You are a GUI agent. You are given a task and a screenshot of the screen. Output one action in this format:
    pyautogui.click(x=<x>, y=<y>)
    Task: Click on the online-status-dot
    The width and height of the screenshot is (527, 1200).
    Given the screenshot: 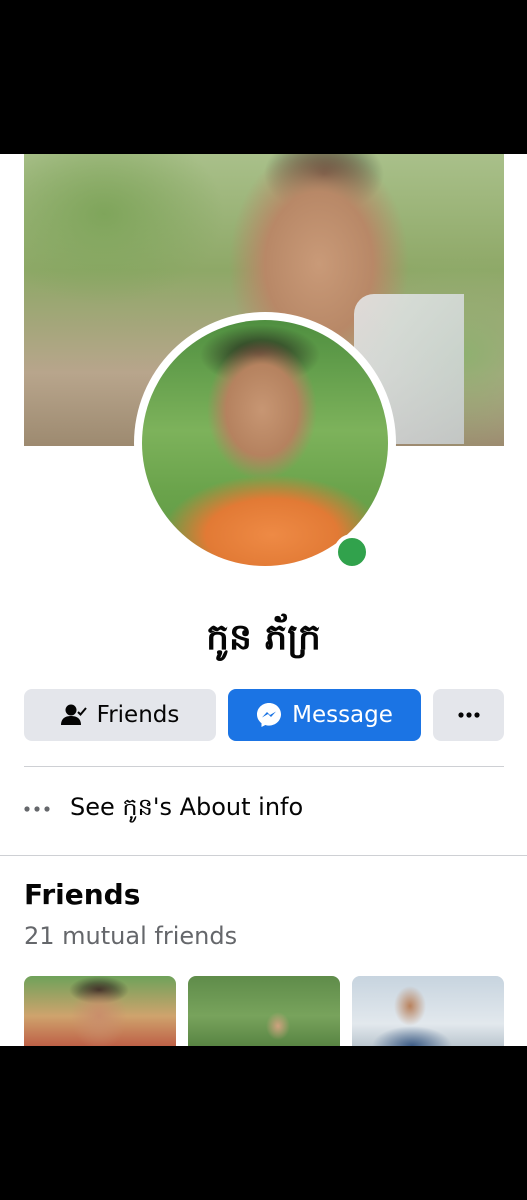 What is the action you would take?
    pyautogui.click(x=352, y=552)
    